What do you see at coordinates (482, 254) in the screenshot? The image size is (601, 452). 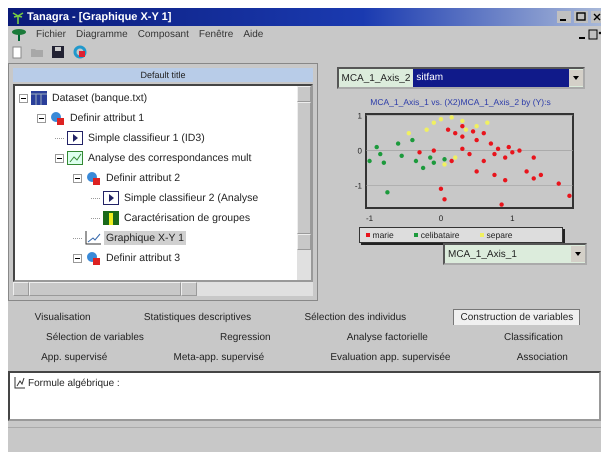 I see `dropdown-value: MCA_1_Axis_1` at bounding box center [482, 254].